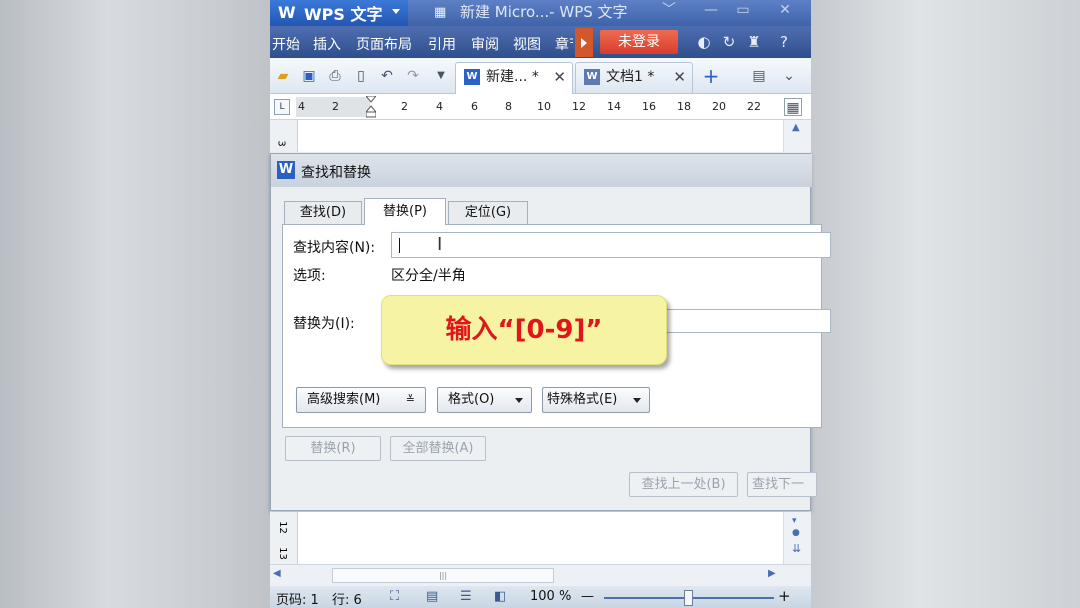  Describe the element at coordinates (704, 42) in the screenshot. I see `skin-icon: ◐` at that location.